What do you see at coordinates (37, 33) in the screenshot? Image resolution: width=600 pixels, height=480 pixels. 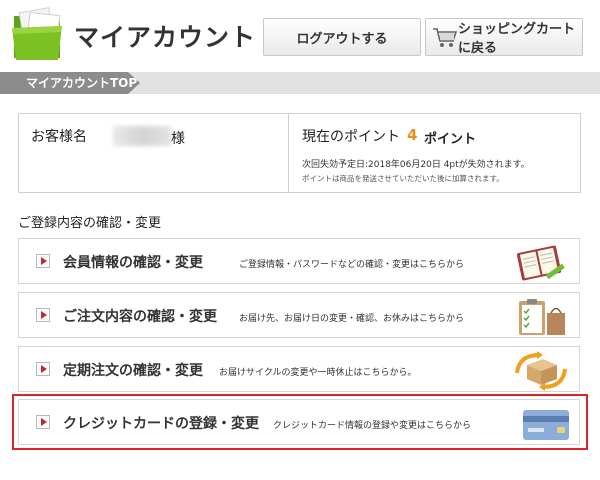 I see `folder-logo-icon` at bounding box center [37, 33].